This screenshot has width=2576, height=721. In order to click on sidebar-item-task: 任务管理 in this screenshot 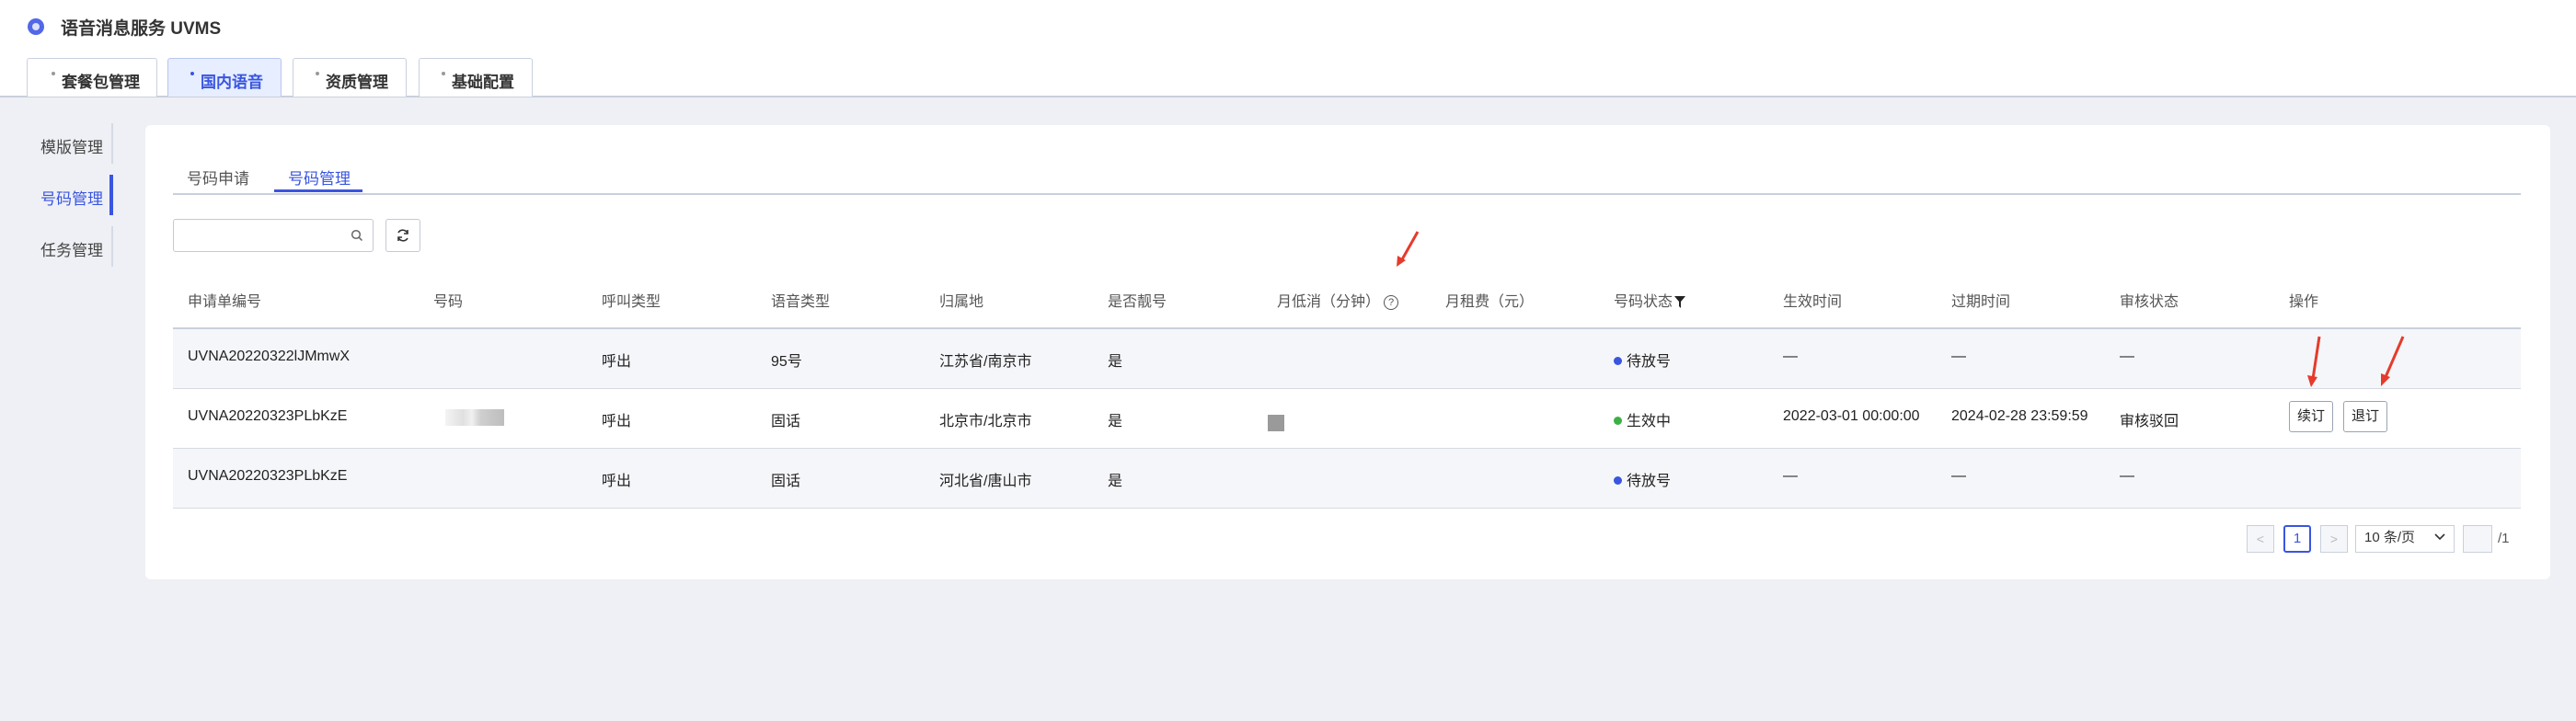, I will do `click(56, 246)`.